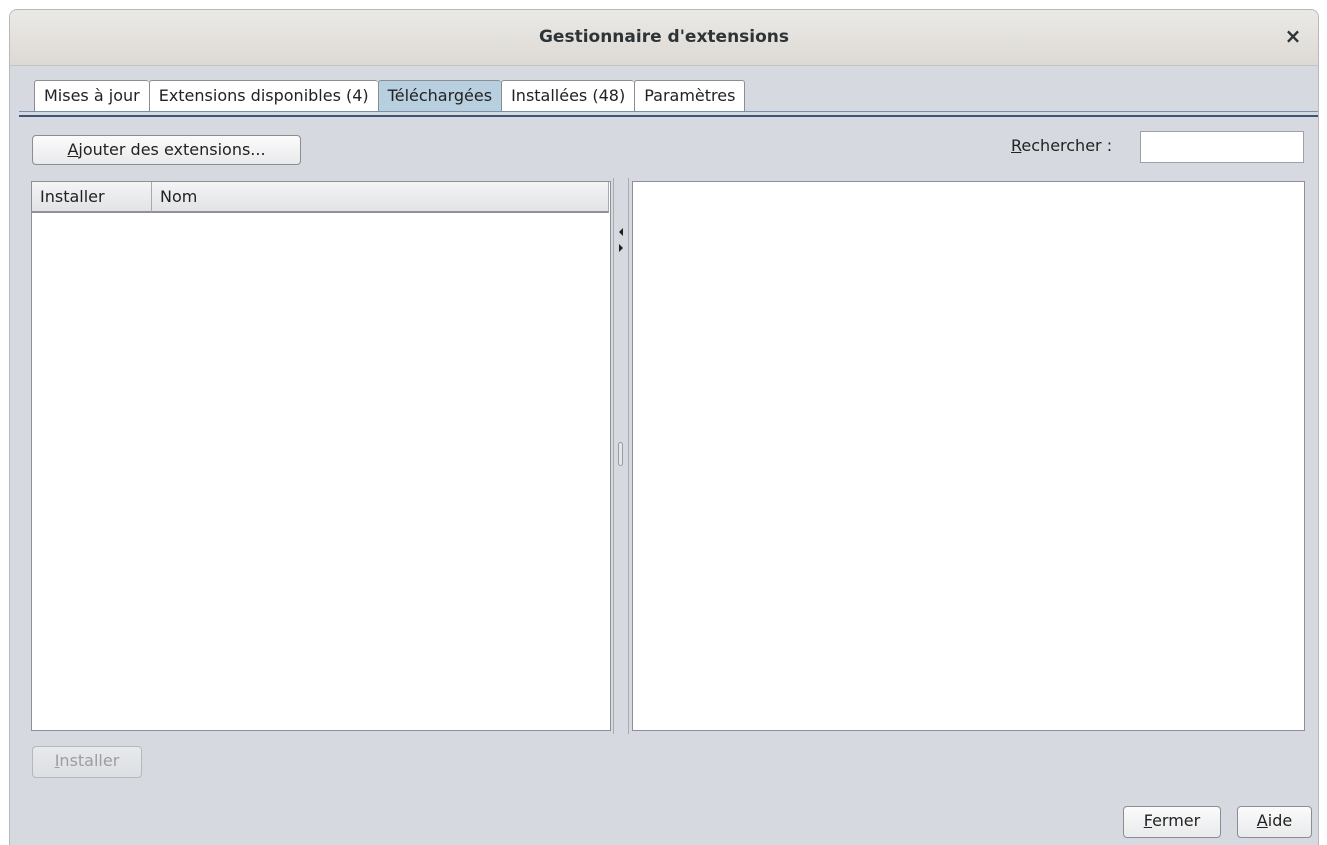 The height and width of the screenshot is (845, 1327). What do you see at coordinates (668, 111) in the screenshot?
I see `tab-divider` at bounding box center [668, 111].